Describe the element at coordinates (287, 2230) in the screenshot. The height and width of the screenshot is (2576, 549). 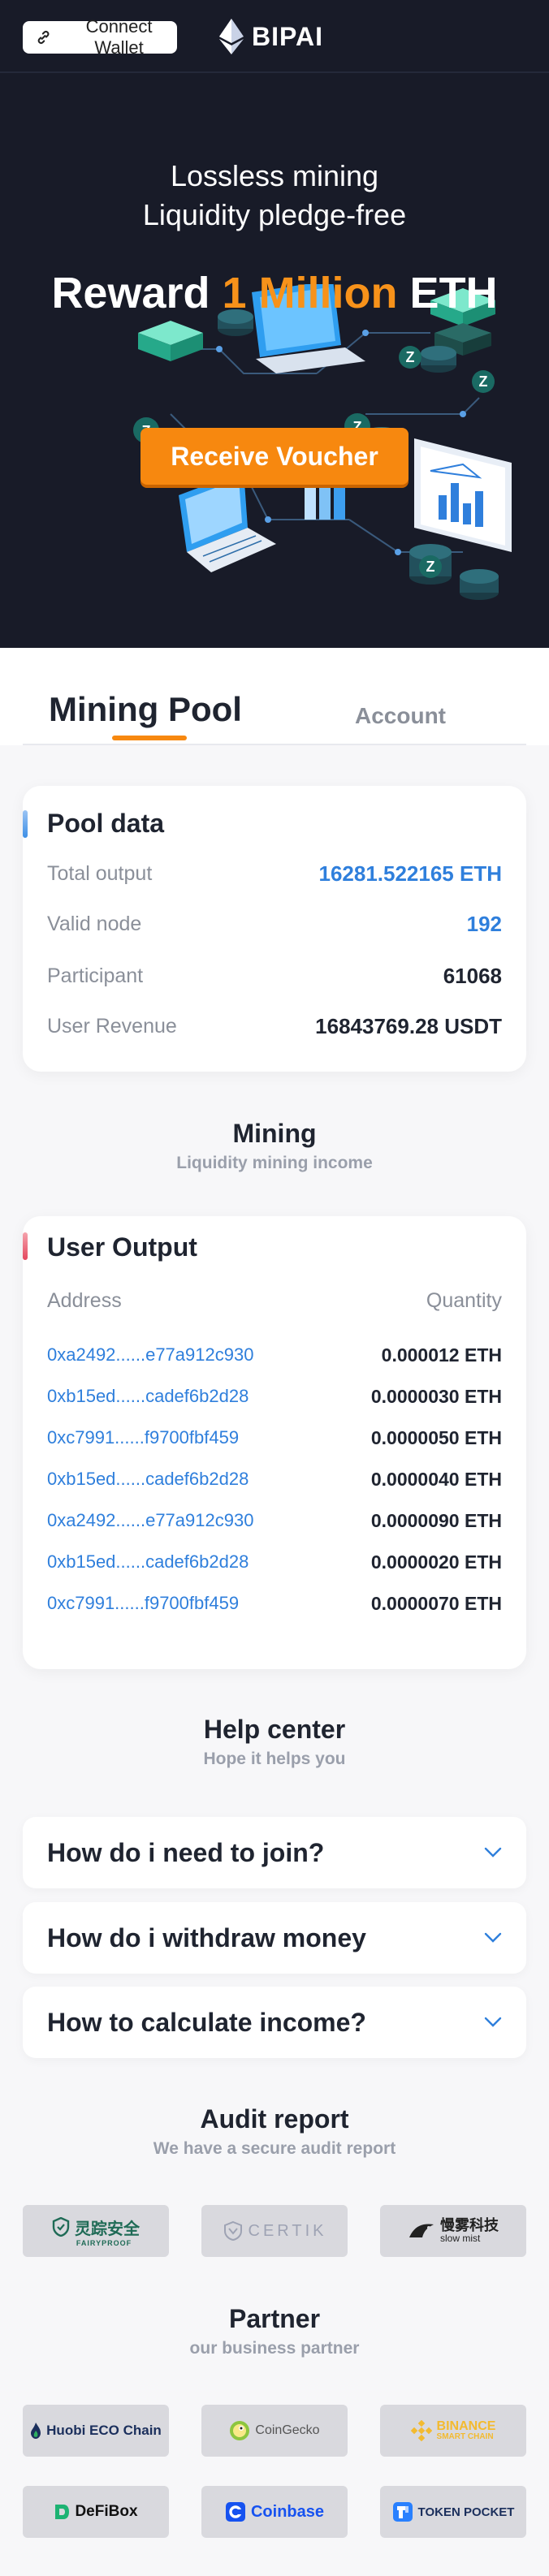
I see `logo-text: CERTIK` at that location.